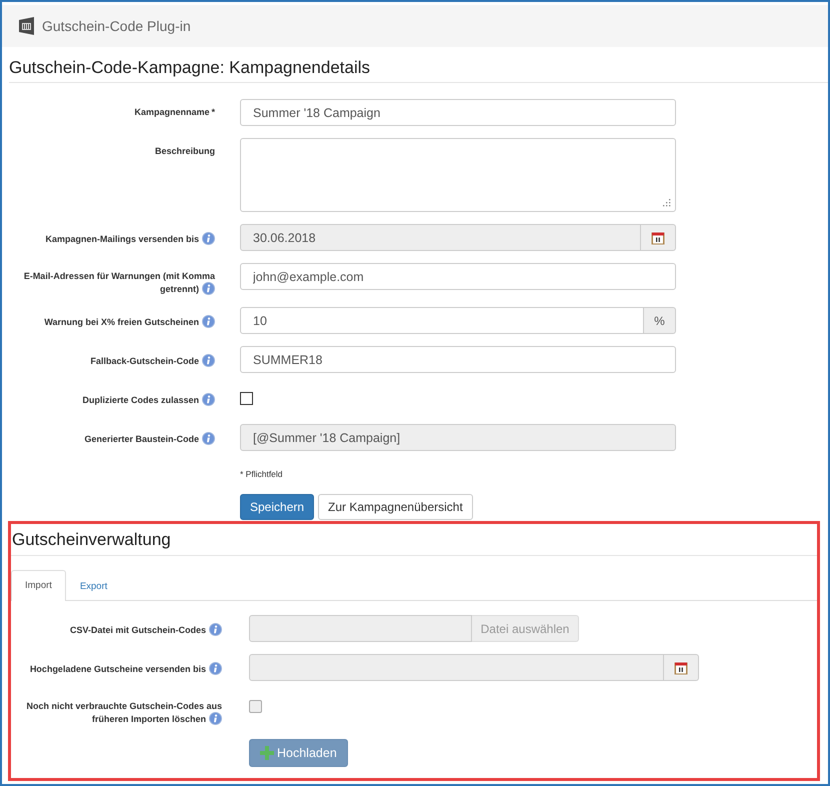 This screenshot has height=786, width=830. I want to click on field-label: Duplizierte Codes zulassen, so click(148, 400).